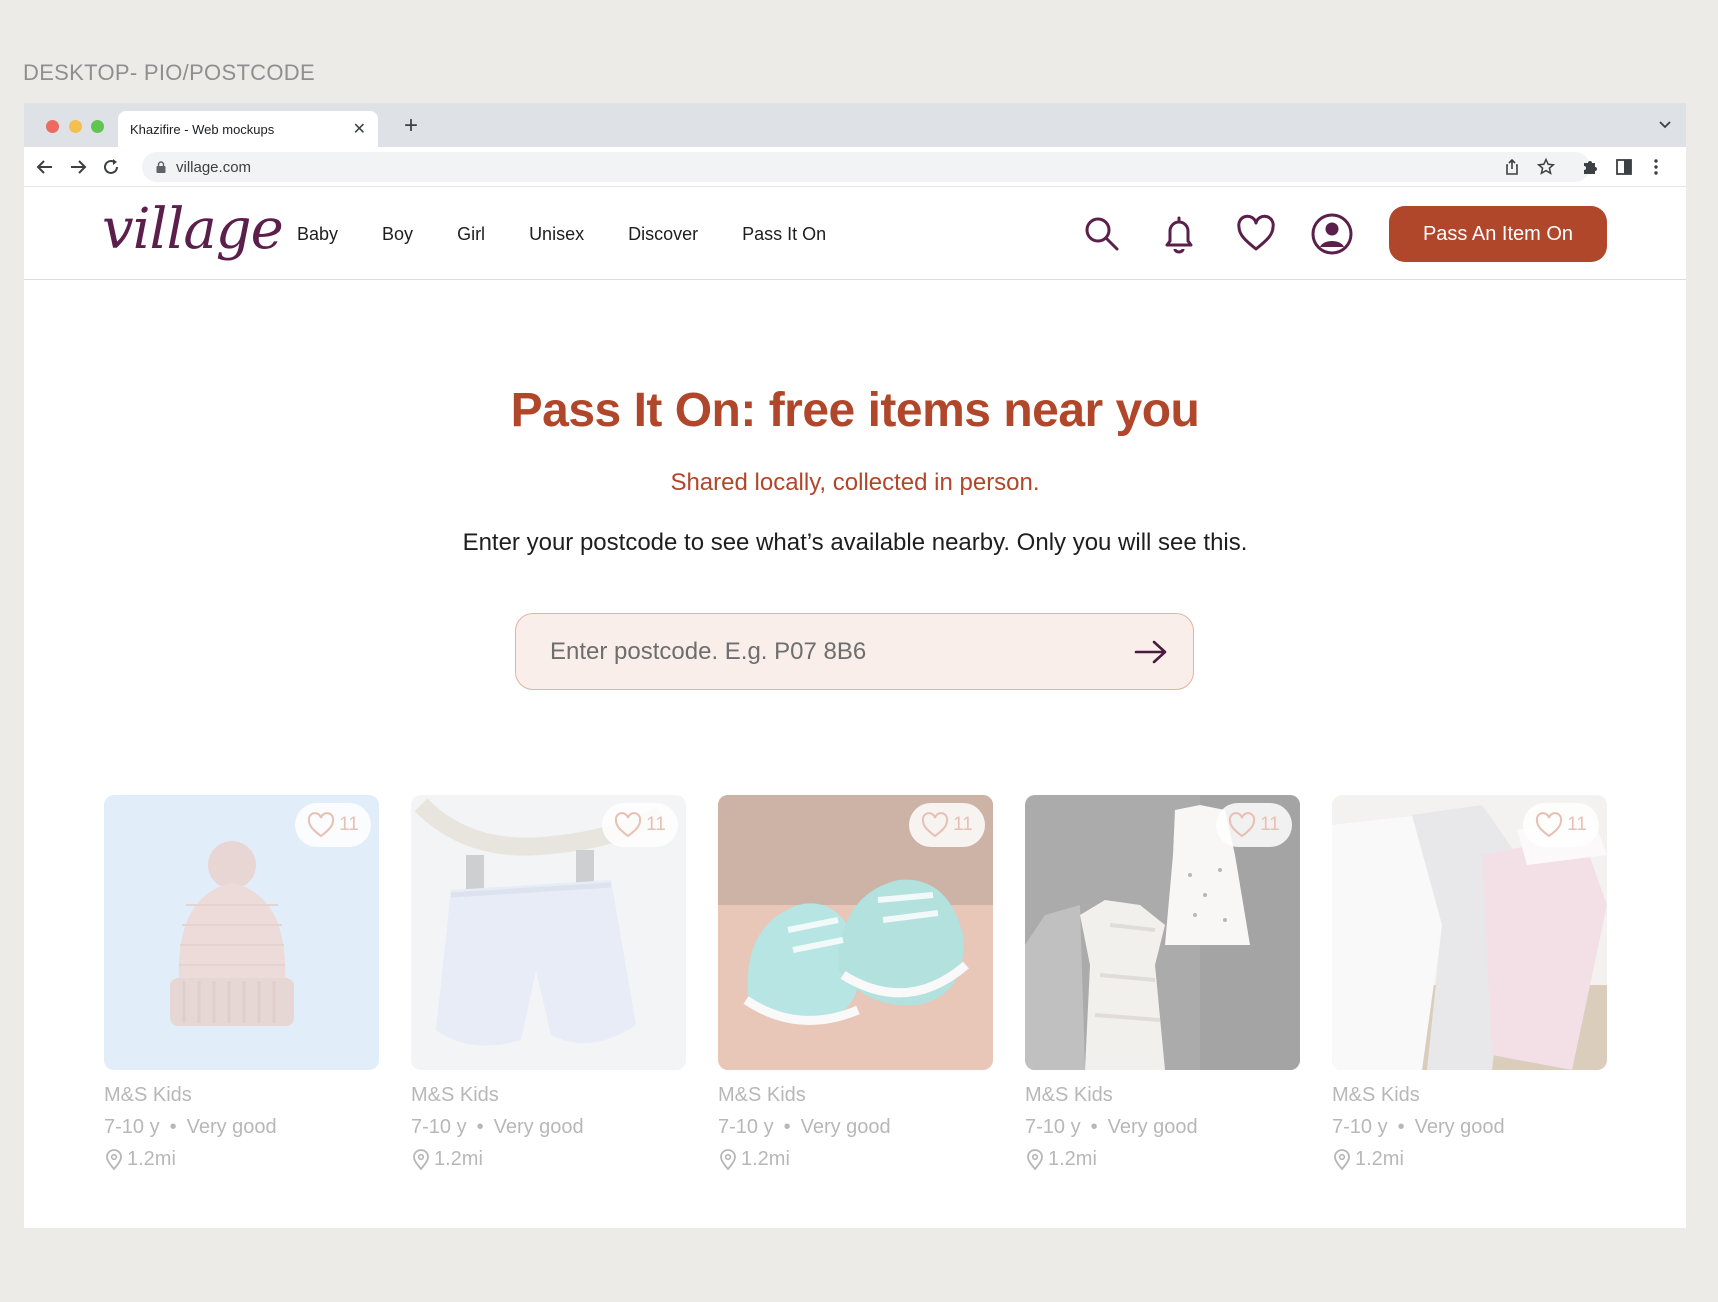 This screenshot has height=1302, width=1718. What do you see at coordinates (317, 234) in the screenshot?
I see `nav-baby: Baby` at bounding box center [317, 234].